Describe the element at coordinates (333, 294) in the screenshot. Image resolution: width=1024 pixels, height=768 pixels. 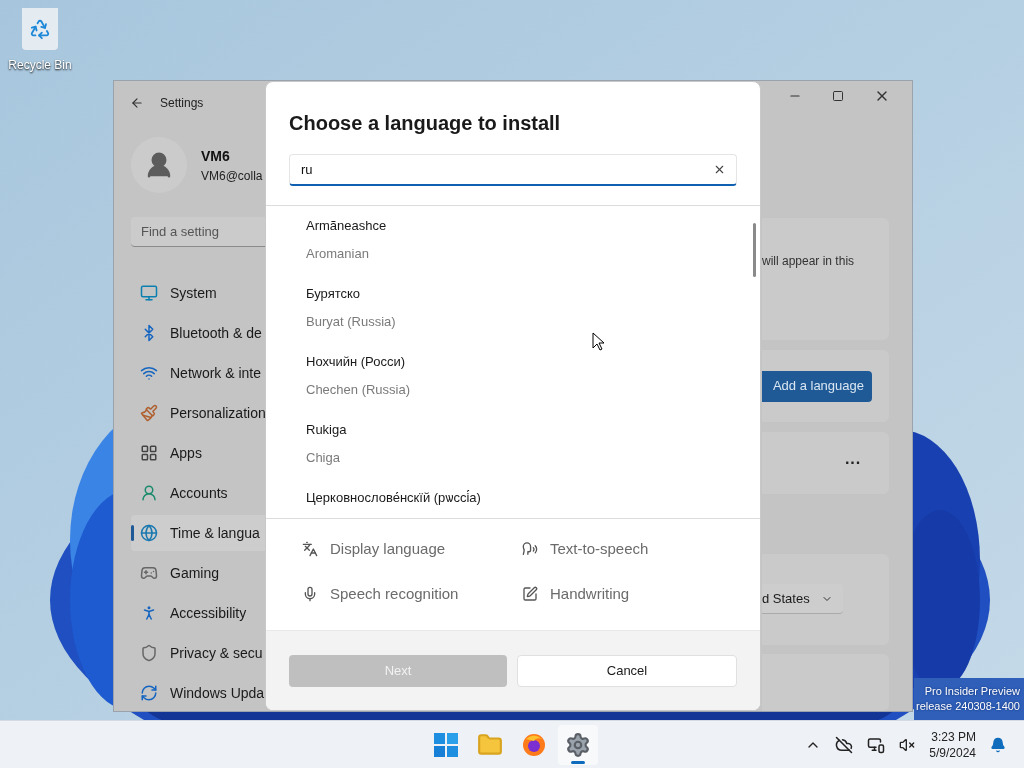
I see `native-name: Бурятско` at that location.